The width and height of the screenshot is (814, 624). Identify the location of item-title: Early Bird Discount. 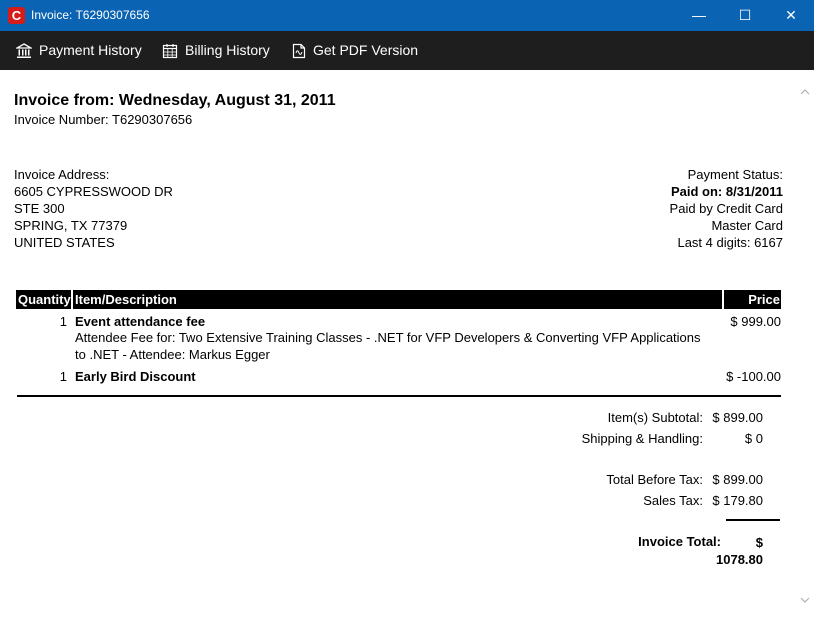
(135, 376).